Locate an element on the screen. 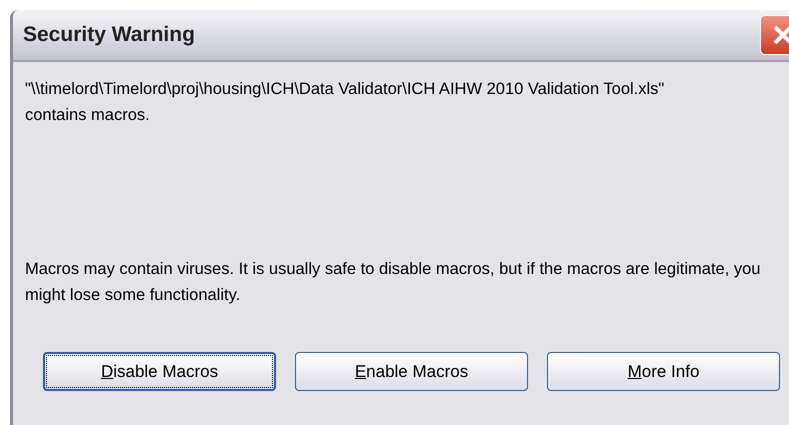 Image resolution: width=789 pixels, height=425 pixels. dialog-button: More Info is located at coordinates (663, 371).